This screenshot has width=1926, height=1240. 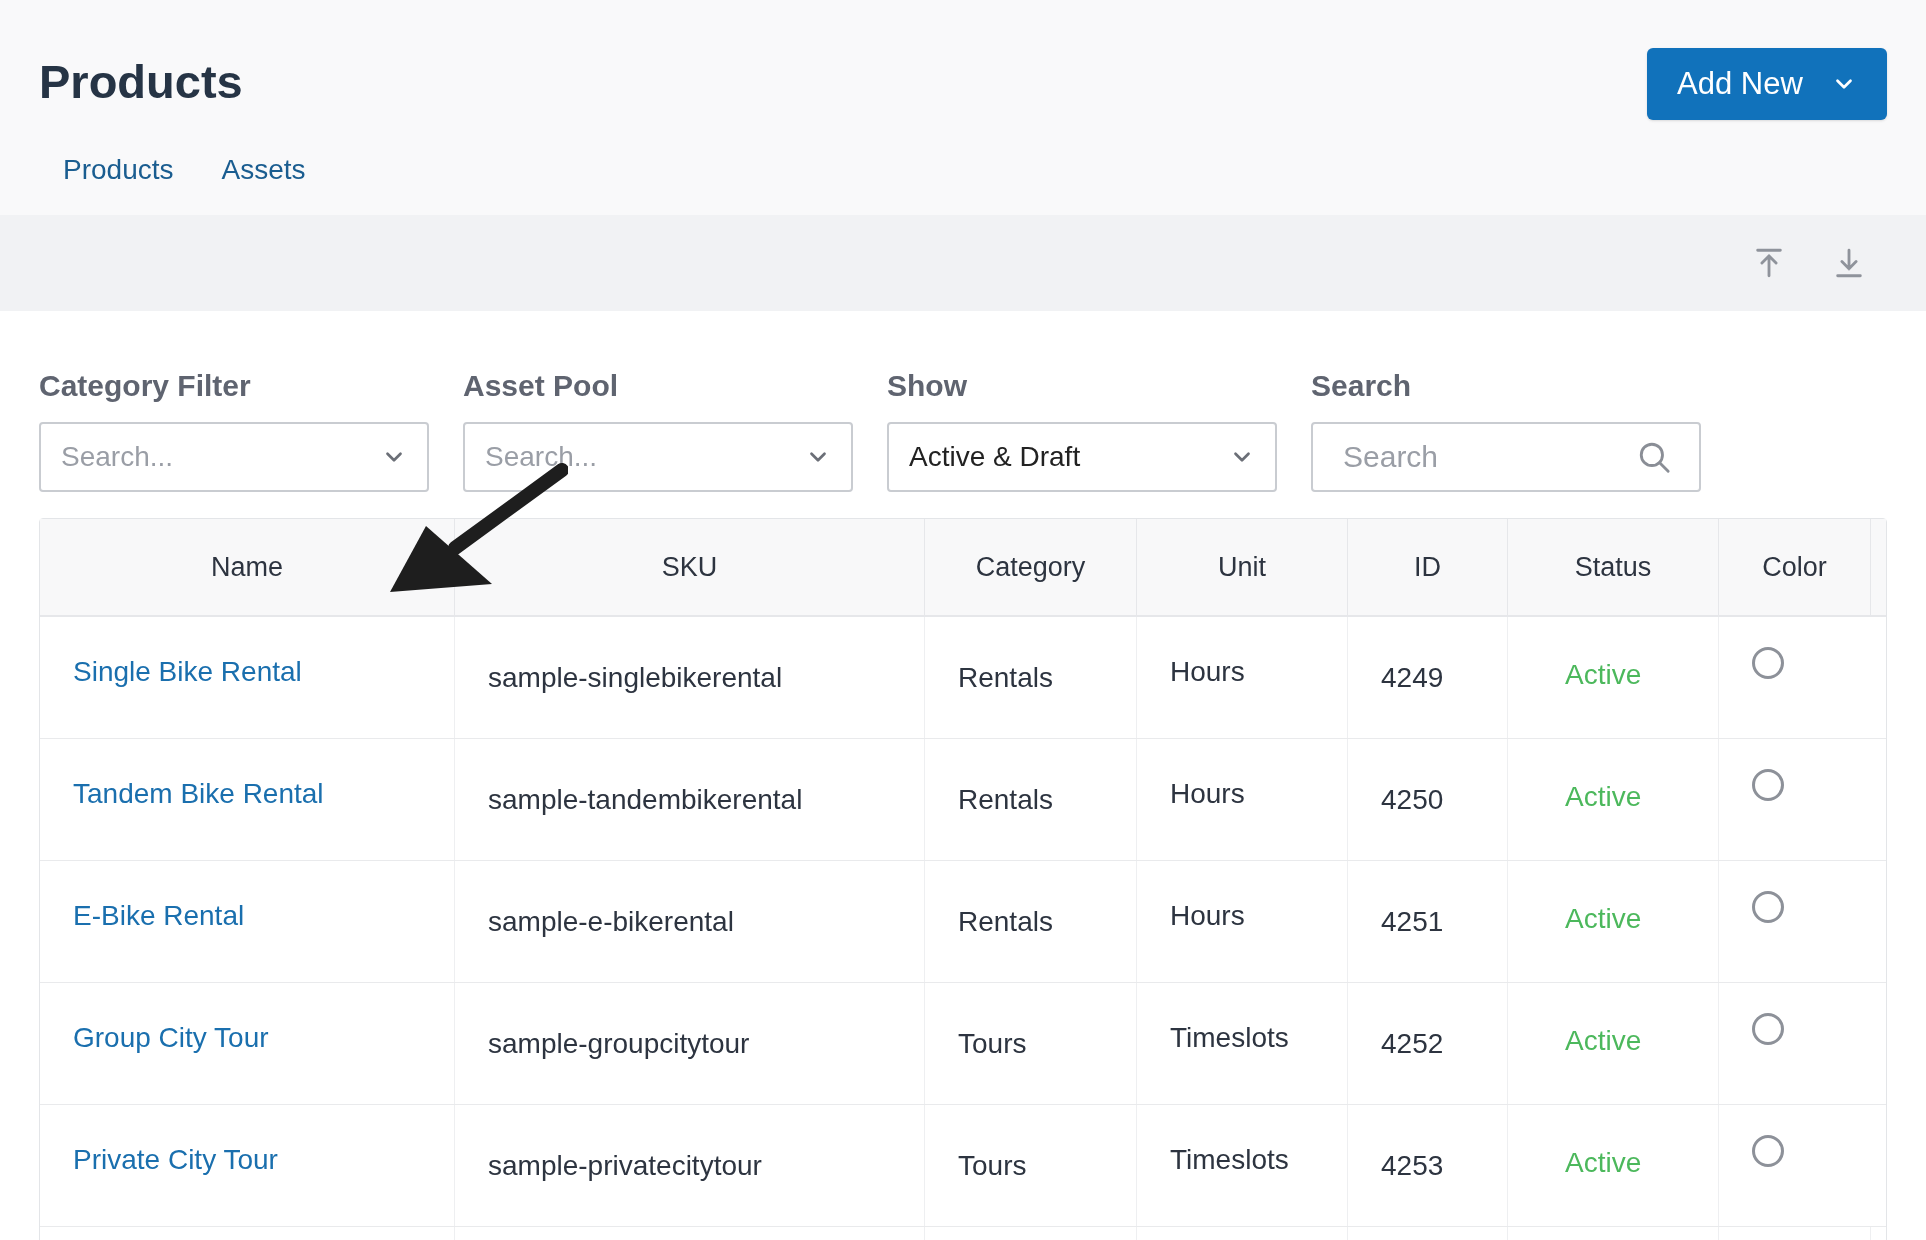 What do you see at coordinates (1795, 567) in the screenshot?
I see `column-header: Color` at bounding box center [1795, 567].